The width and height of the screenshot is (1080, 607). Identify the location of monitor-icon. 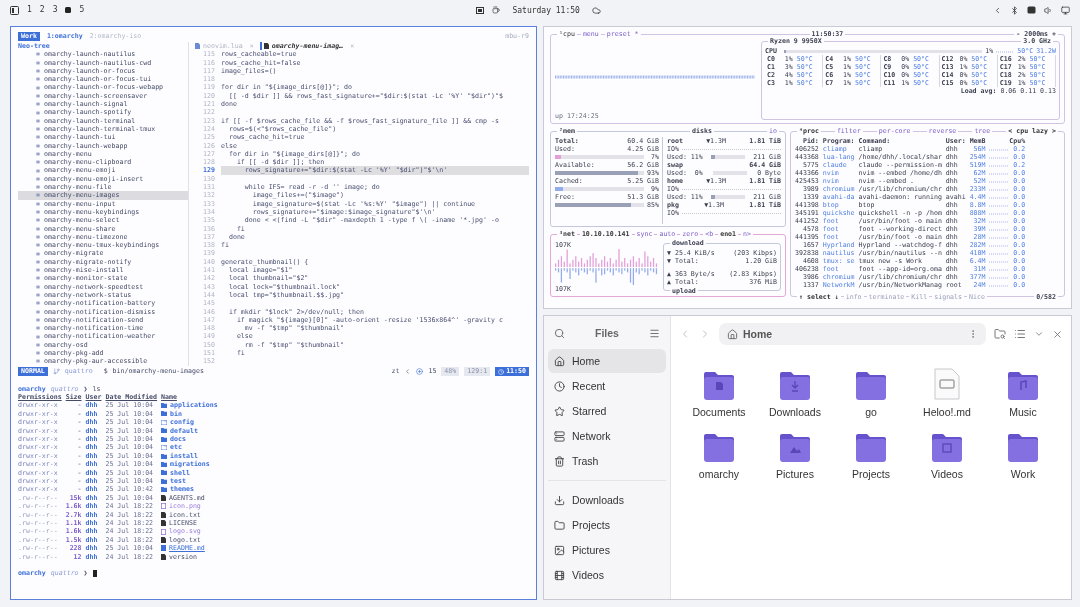
(1065, 10).